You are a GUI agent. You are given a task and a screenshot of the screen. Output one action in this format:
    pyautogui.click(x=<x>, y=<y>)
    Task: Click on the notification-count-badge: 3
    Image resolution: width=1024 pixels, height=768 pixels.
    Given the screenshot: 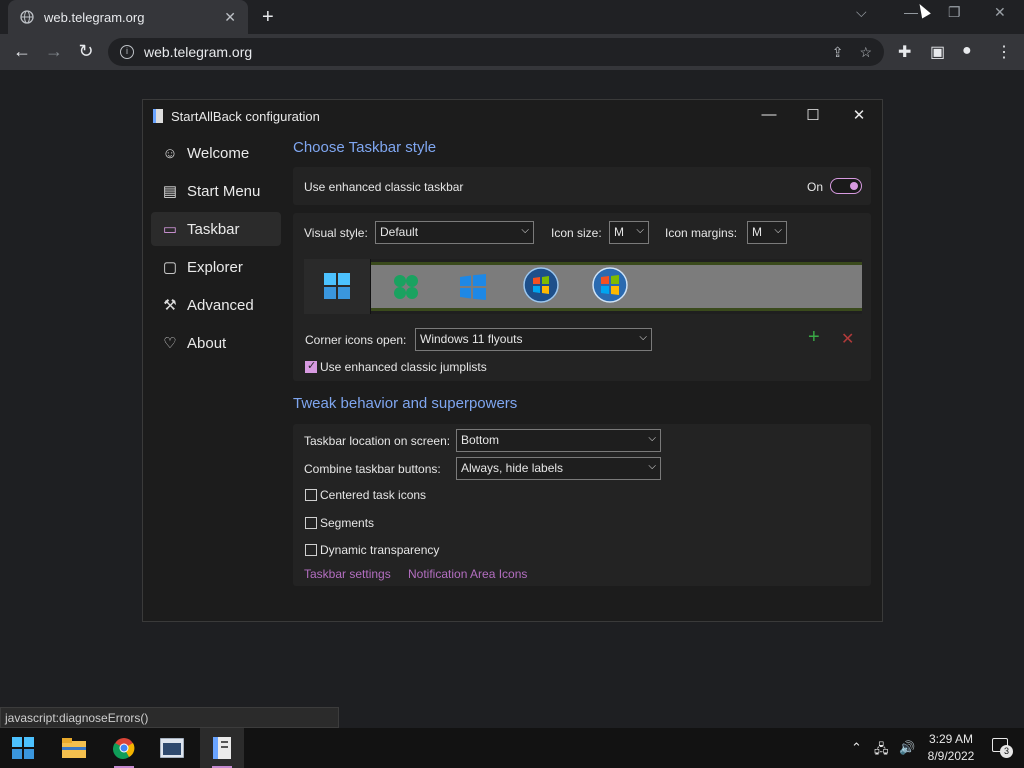 What is the action you would take?
    pyautogui.click(x=1006, y=751)
    